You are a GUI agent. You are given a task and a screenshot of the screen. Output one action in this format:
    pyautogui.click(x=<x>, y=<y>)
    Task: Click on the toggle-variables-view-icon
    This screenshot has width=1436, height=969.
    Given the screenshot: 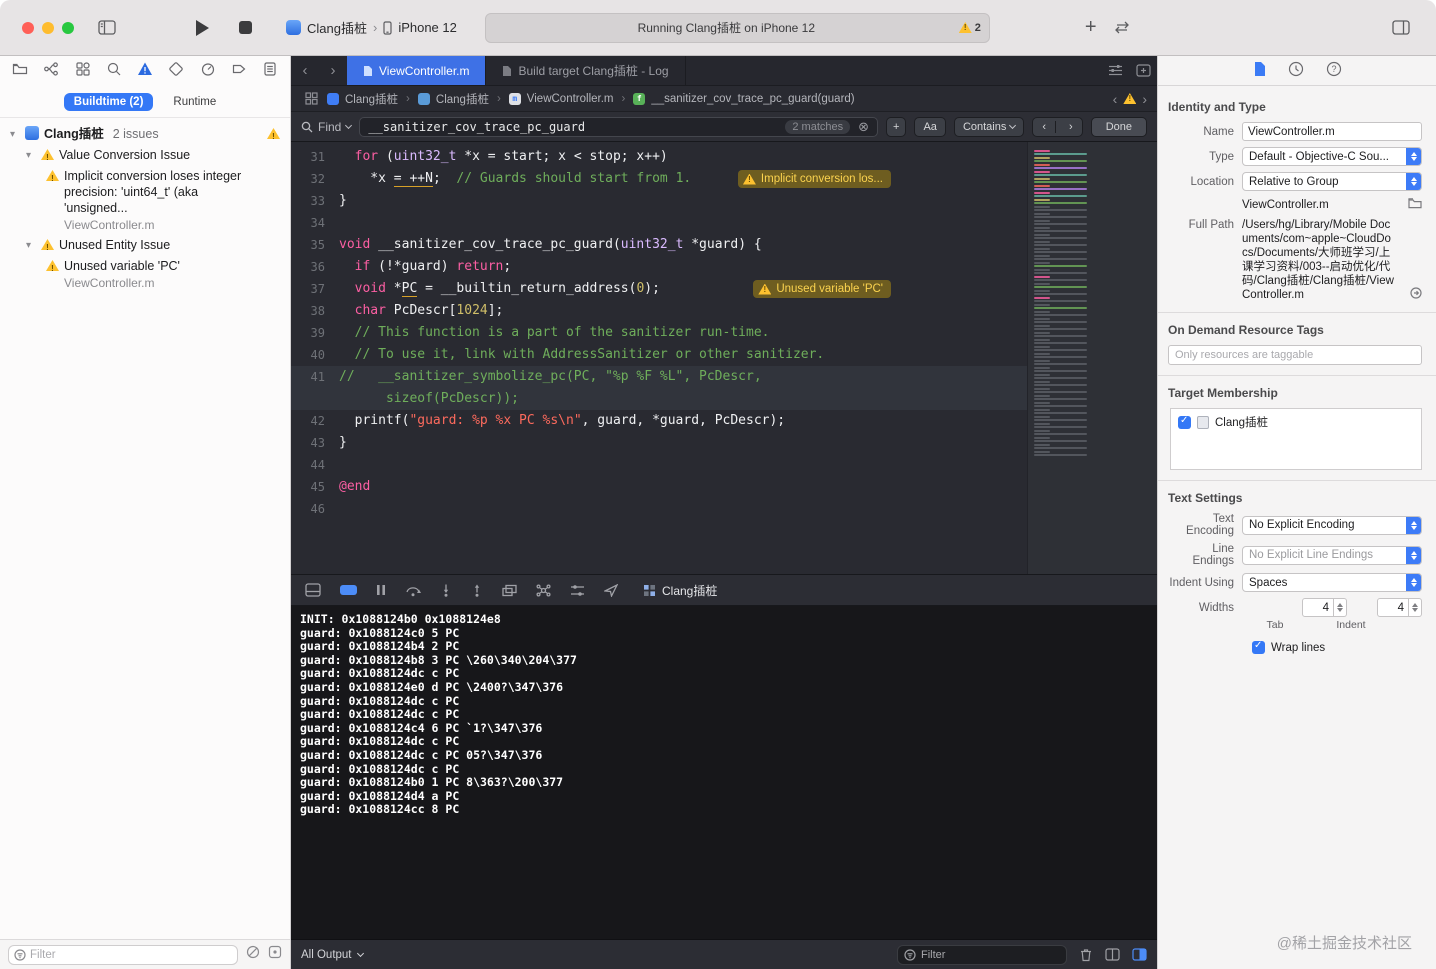 What is the action you would take?
    pyautogui.click(x=1112, y=954)
    